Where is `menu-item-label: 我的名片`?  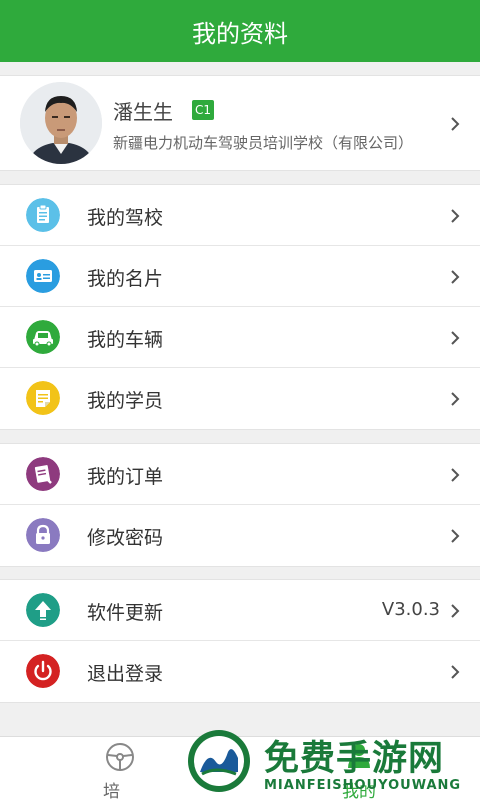 menu-item-label: 我的名片 is located at coordinates (125, 279).